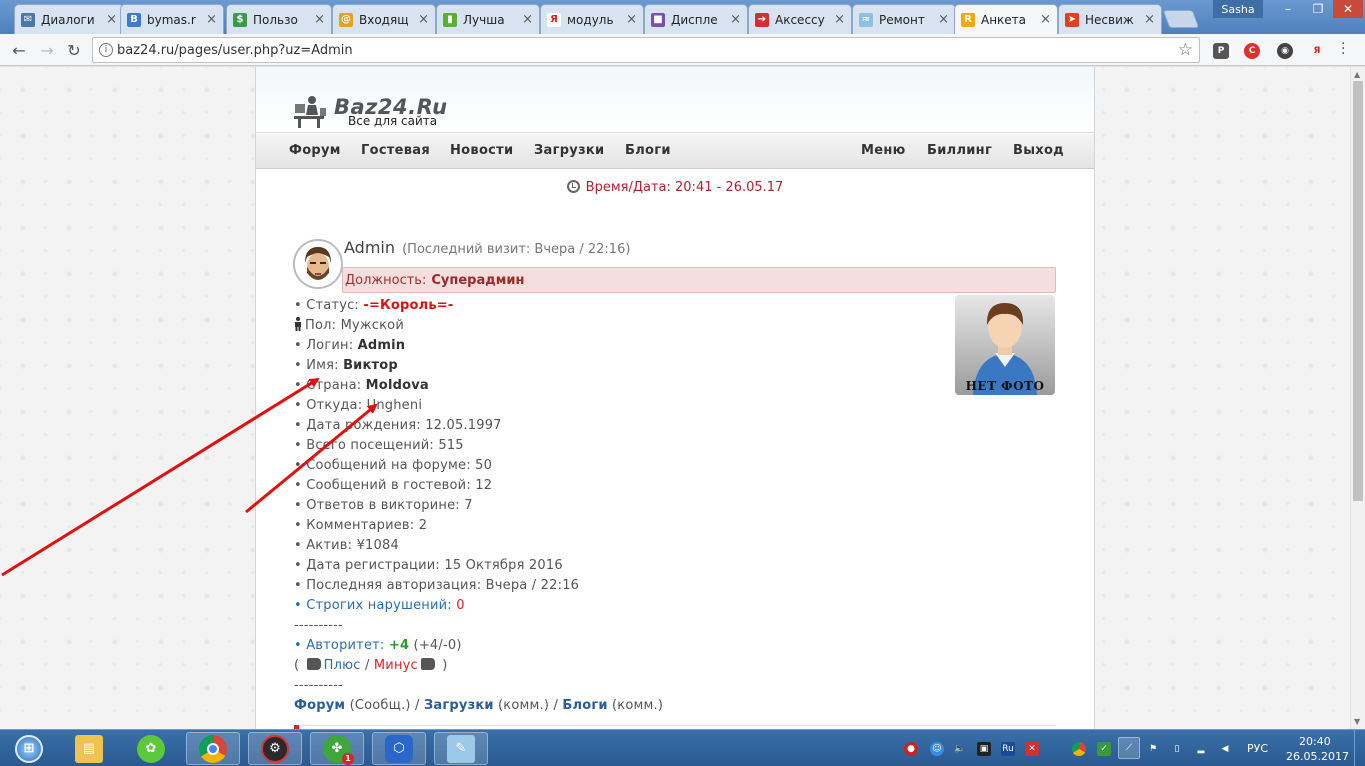 The height and width of the screenshot is (766, 1365). Describe the element at coordinates (646, 50) in the screenshot. I see `url-input: i baz24.ru/pages/user.php?uz=Admin ☆` at that location.